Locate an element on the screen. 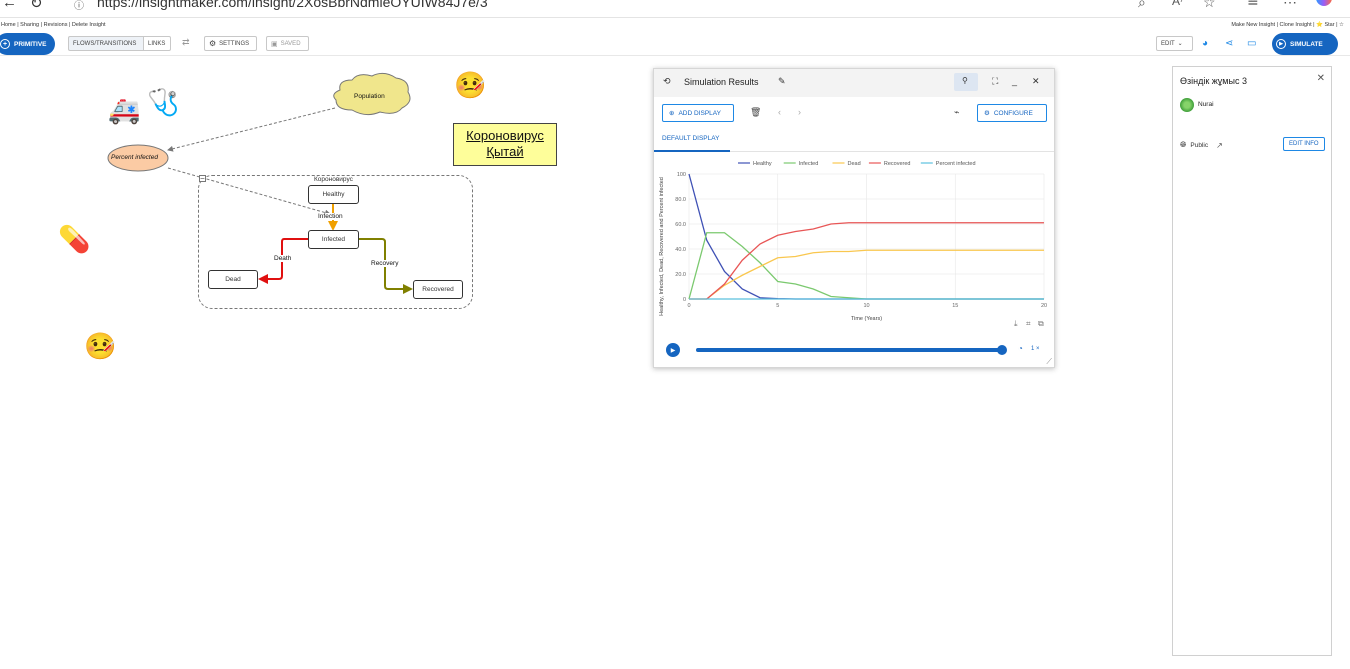 The height and width of the screenshot is (669, 1350). settings-gear-icon: ⚙ is located at coordinates (213, 43).